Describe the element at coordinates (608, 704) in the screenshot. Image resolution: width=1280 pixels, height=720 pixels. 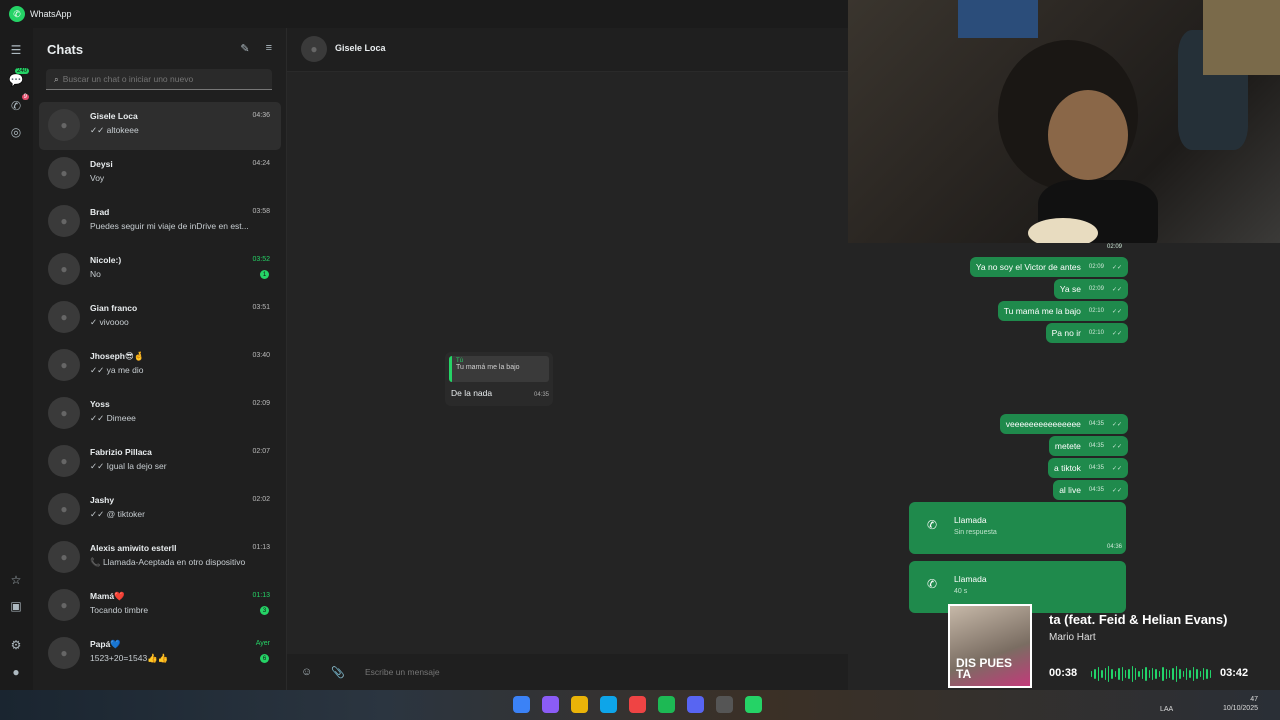
I see `edge-icon` at that location.